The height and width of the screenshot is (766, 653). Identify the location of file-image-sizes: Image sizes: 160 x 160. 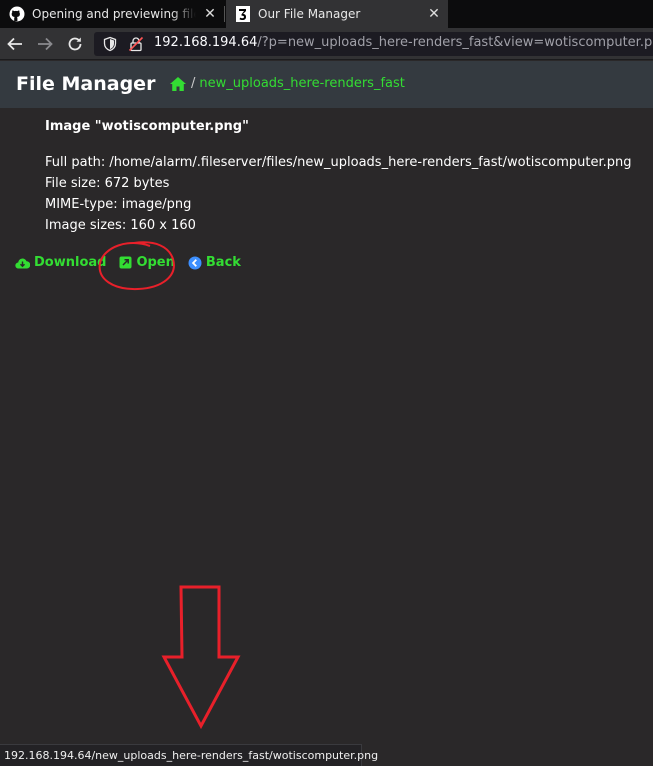
(120, 225).